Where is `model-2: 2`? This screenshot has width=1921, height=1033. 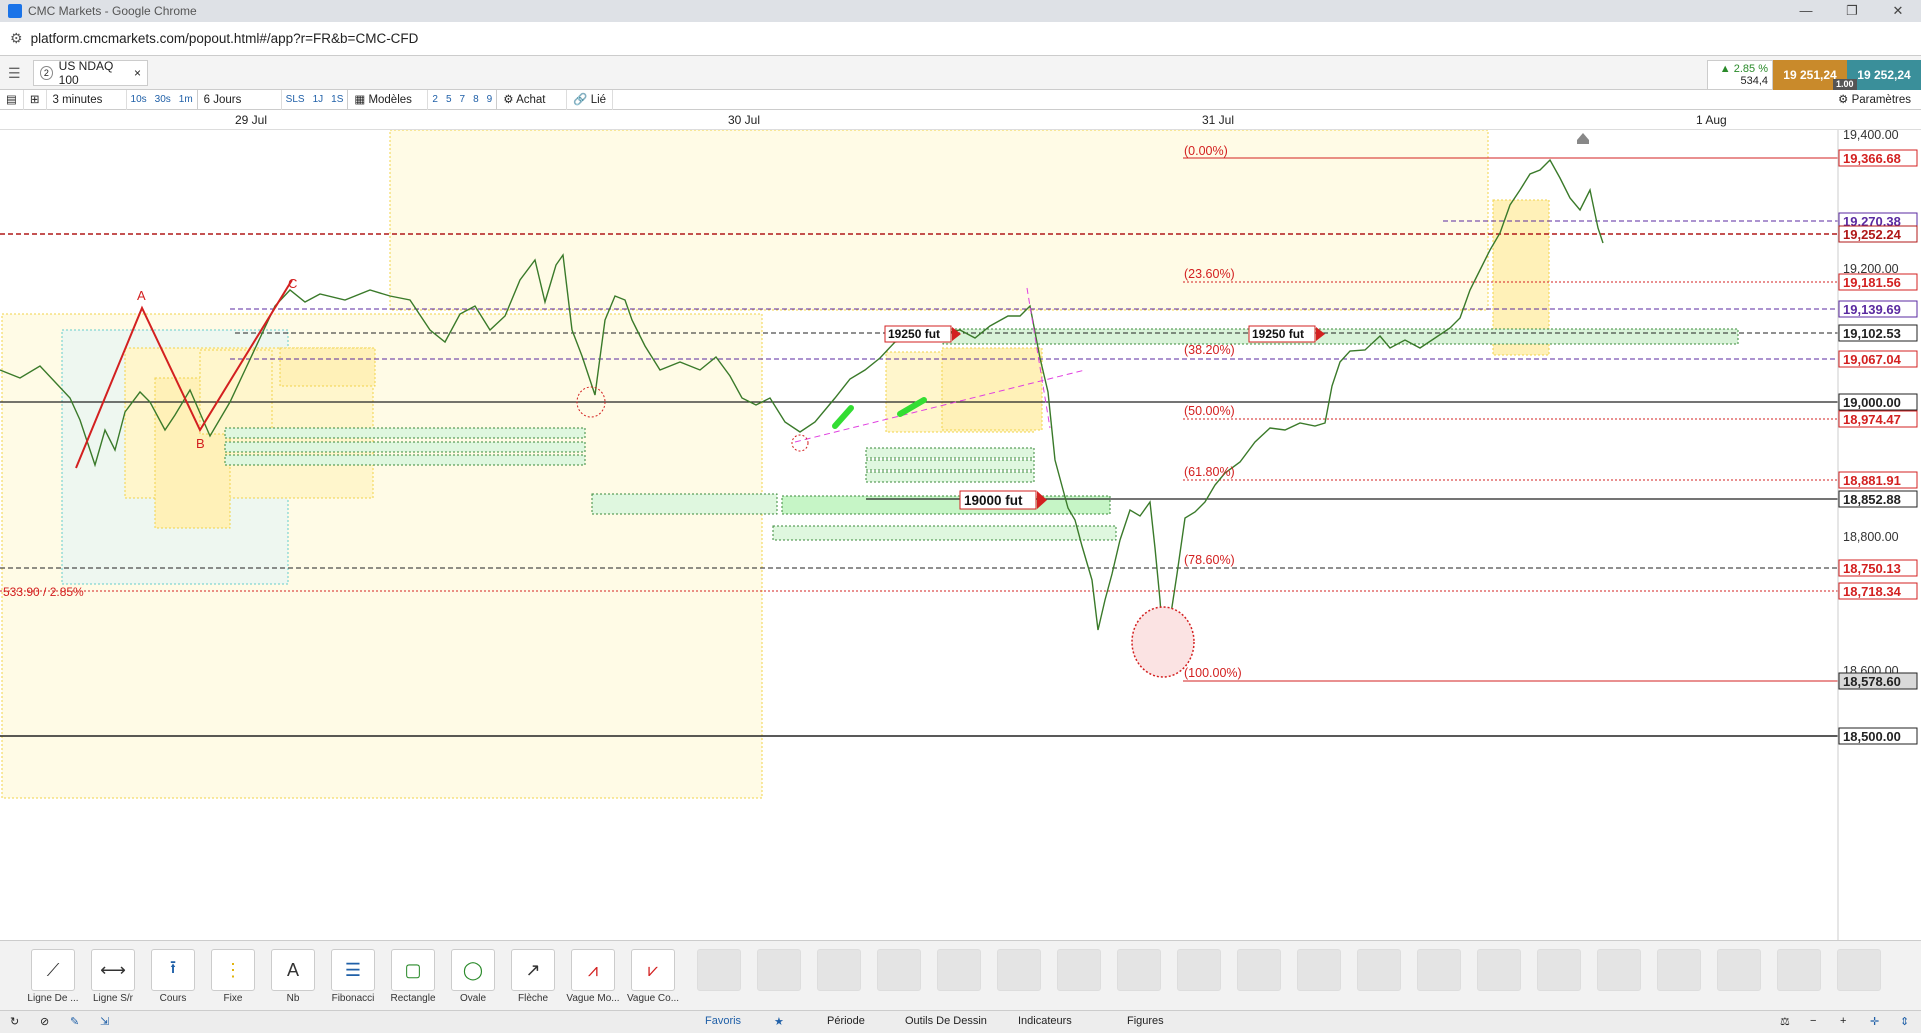
model-2: 2 is located at coordinates (435, 100).